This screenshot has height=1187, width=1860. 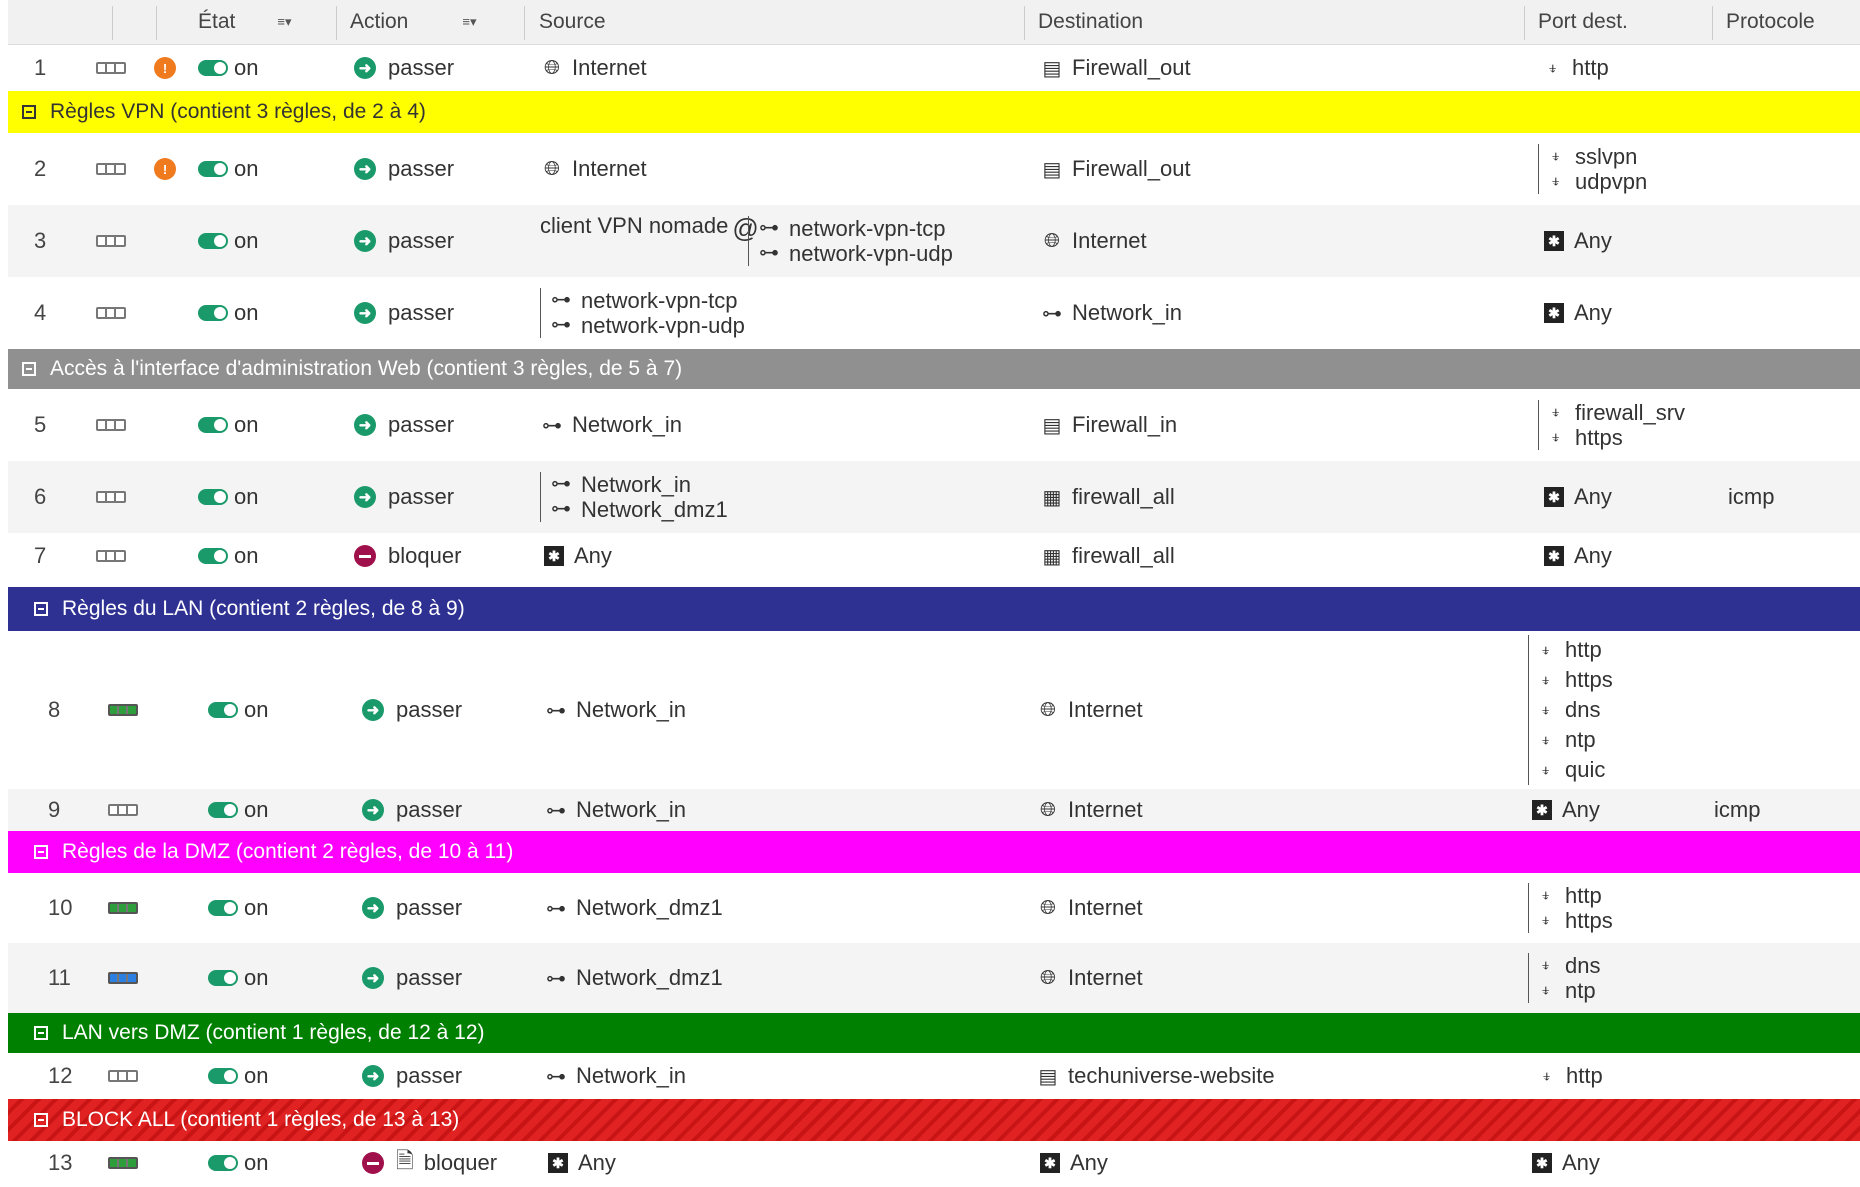 What do you see at coordinates (413, 22) in the screenshot?
I see `column-header-action: Action ≡▾` at bounding box center [413, 22].